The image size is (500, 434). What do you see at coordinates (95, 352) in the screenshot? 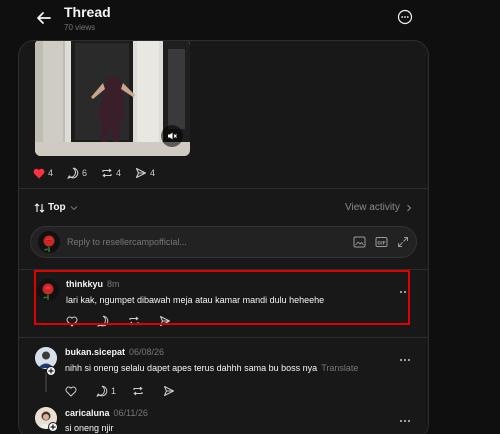
I see `username: bukan.sicepat` at bounding box center [95, 352].